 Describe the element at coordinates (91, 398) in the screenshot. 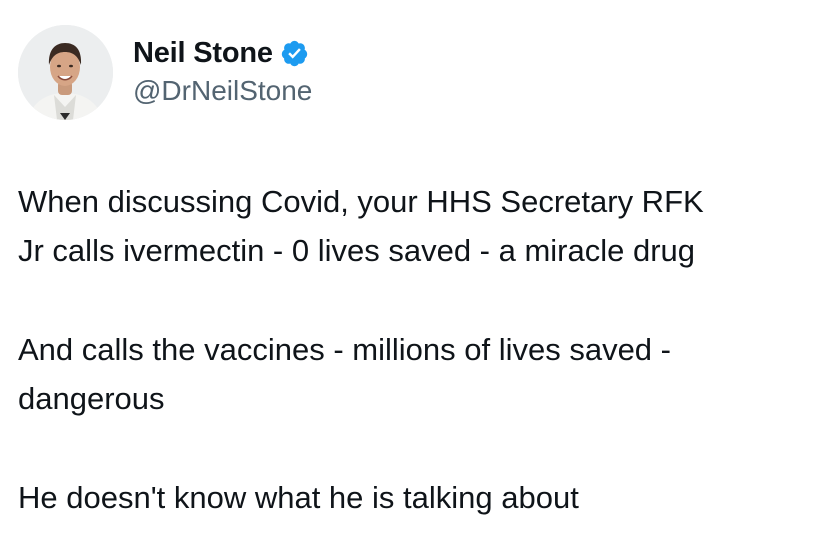

I see `tweet-line: dangerous` at that location.